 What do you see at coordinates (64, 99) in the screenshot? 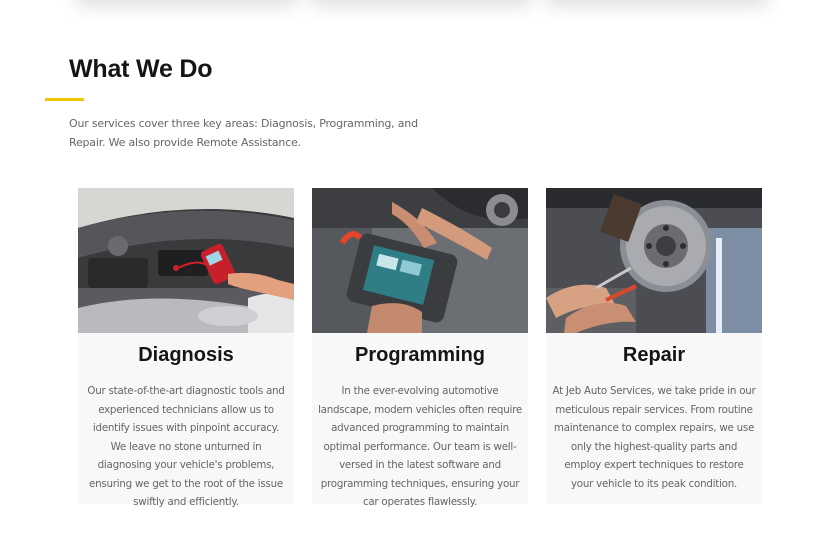
I see `title-accent-bar` at bounding box center [64, 99].